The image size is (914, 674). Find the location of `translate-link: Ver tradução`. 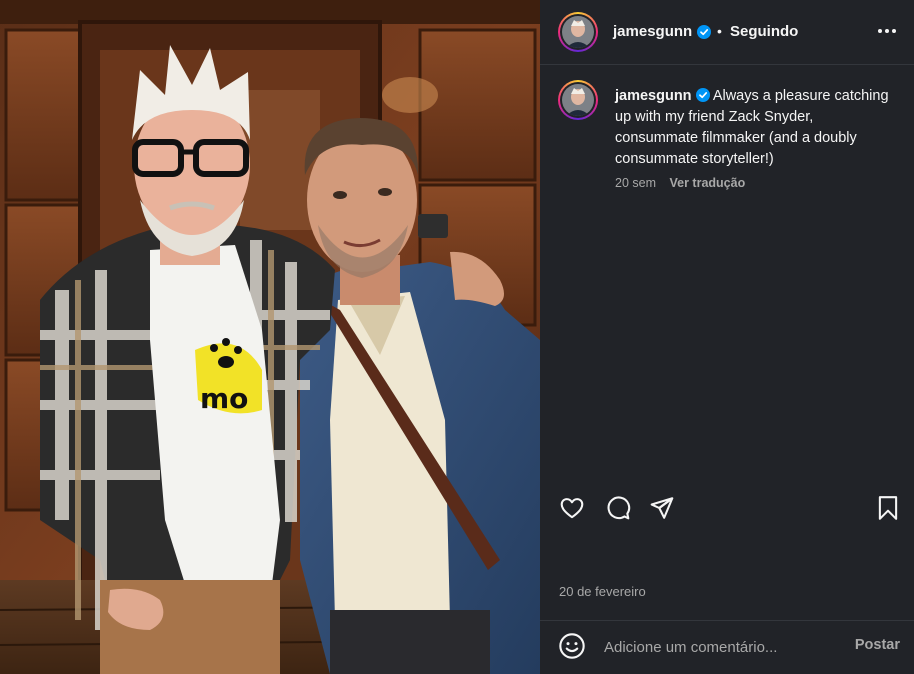

translate-link: Ver tradução is located at coordinates (707, 183).